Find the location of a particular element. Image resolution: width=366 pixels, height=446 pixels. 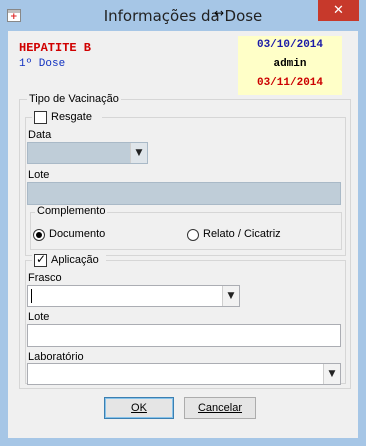

resgate-checkbox is located at coordinates (40, 117).